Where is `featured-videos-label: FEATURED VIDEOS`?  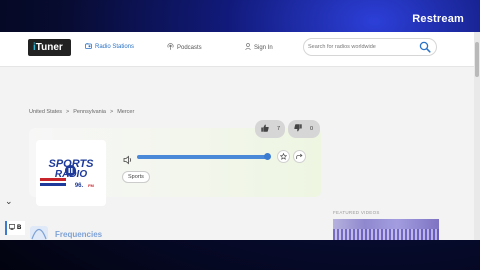
featured-videos-label: FEATURED VIDEOS is located at coordinates (356, 212).